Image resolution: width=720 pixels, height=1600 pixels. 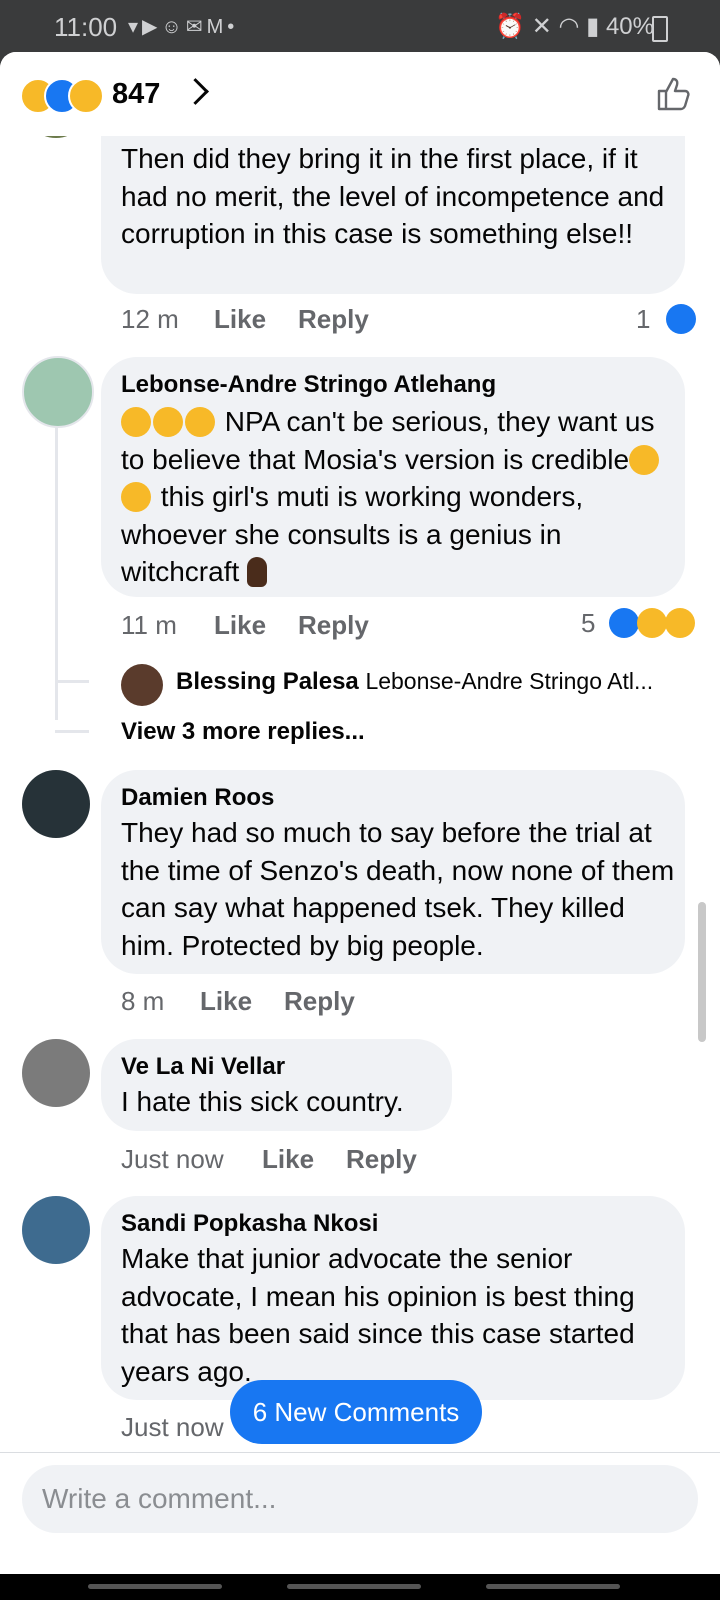 I want to click on reaction-count: 847, so click(x=136, y=94).